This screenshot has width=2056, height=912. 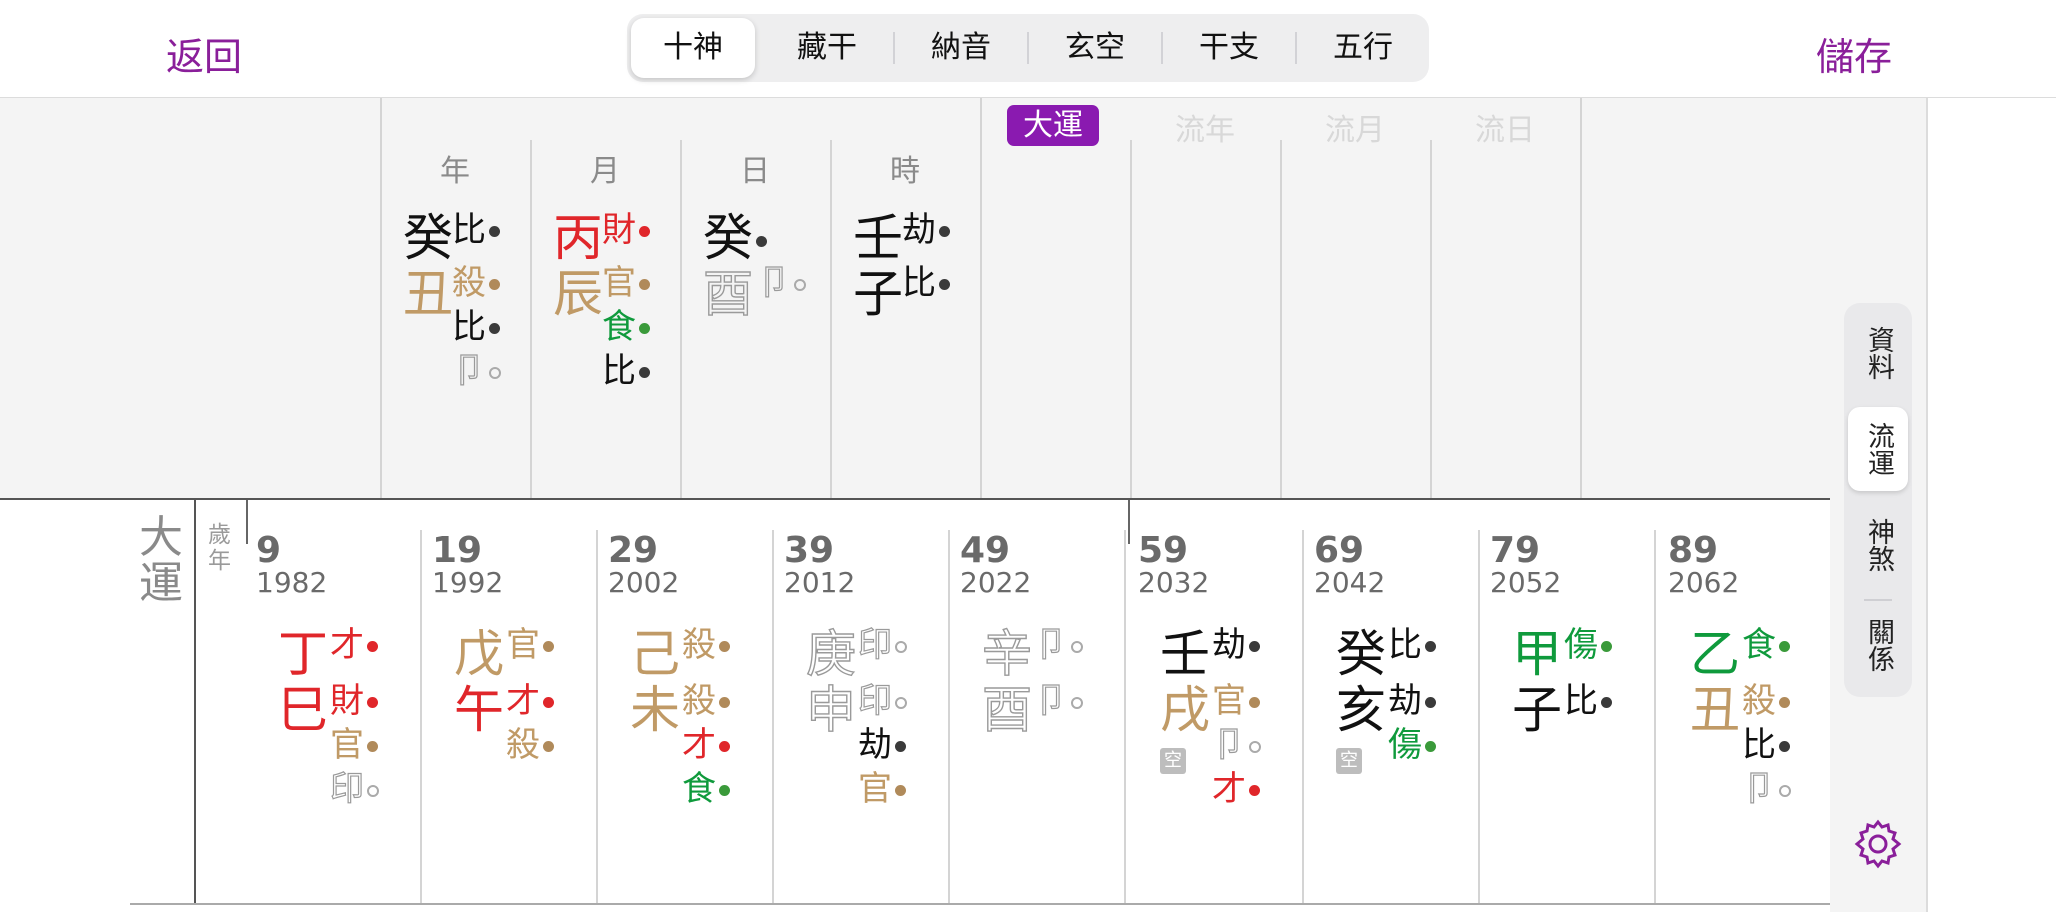 What do you see at coordinates (1537, 654) in the screenshot?
I see `dayun-stem: 甲` at bounding box center [1537, 654].